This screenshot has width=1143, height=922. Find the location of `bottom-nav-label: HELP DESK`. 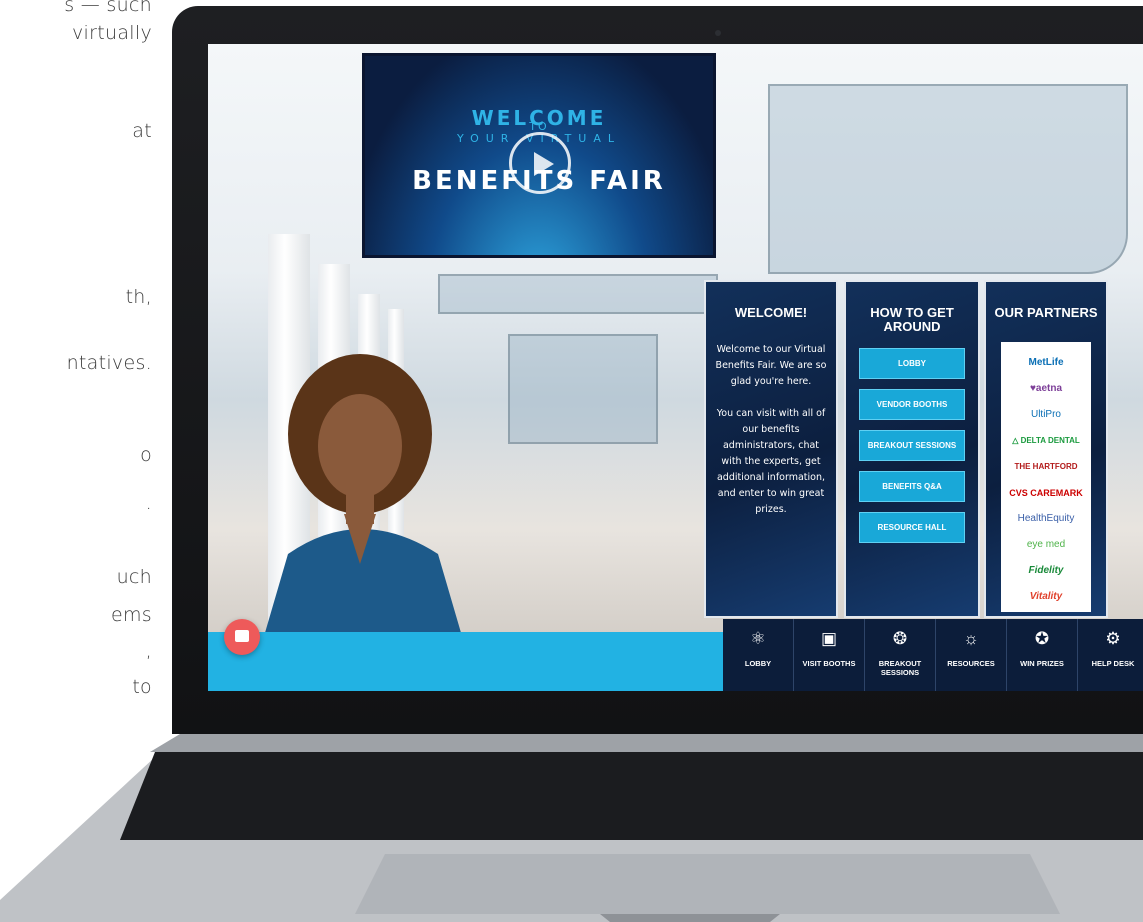

bottom-nav-label: HELP DESK is located at coordinates (1113, 663).